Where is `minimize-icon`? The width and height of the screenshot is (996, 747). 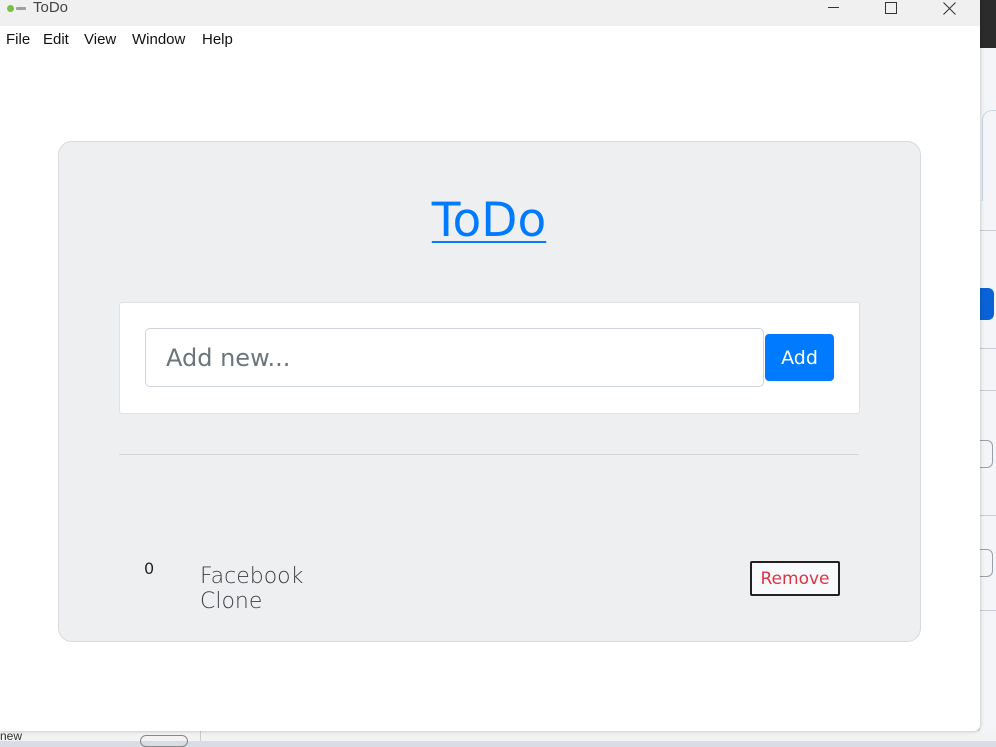 minimize-icon is located at coordinates (833, 7).